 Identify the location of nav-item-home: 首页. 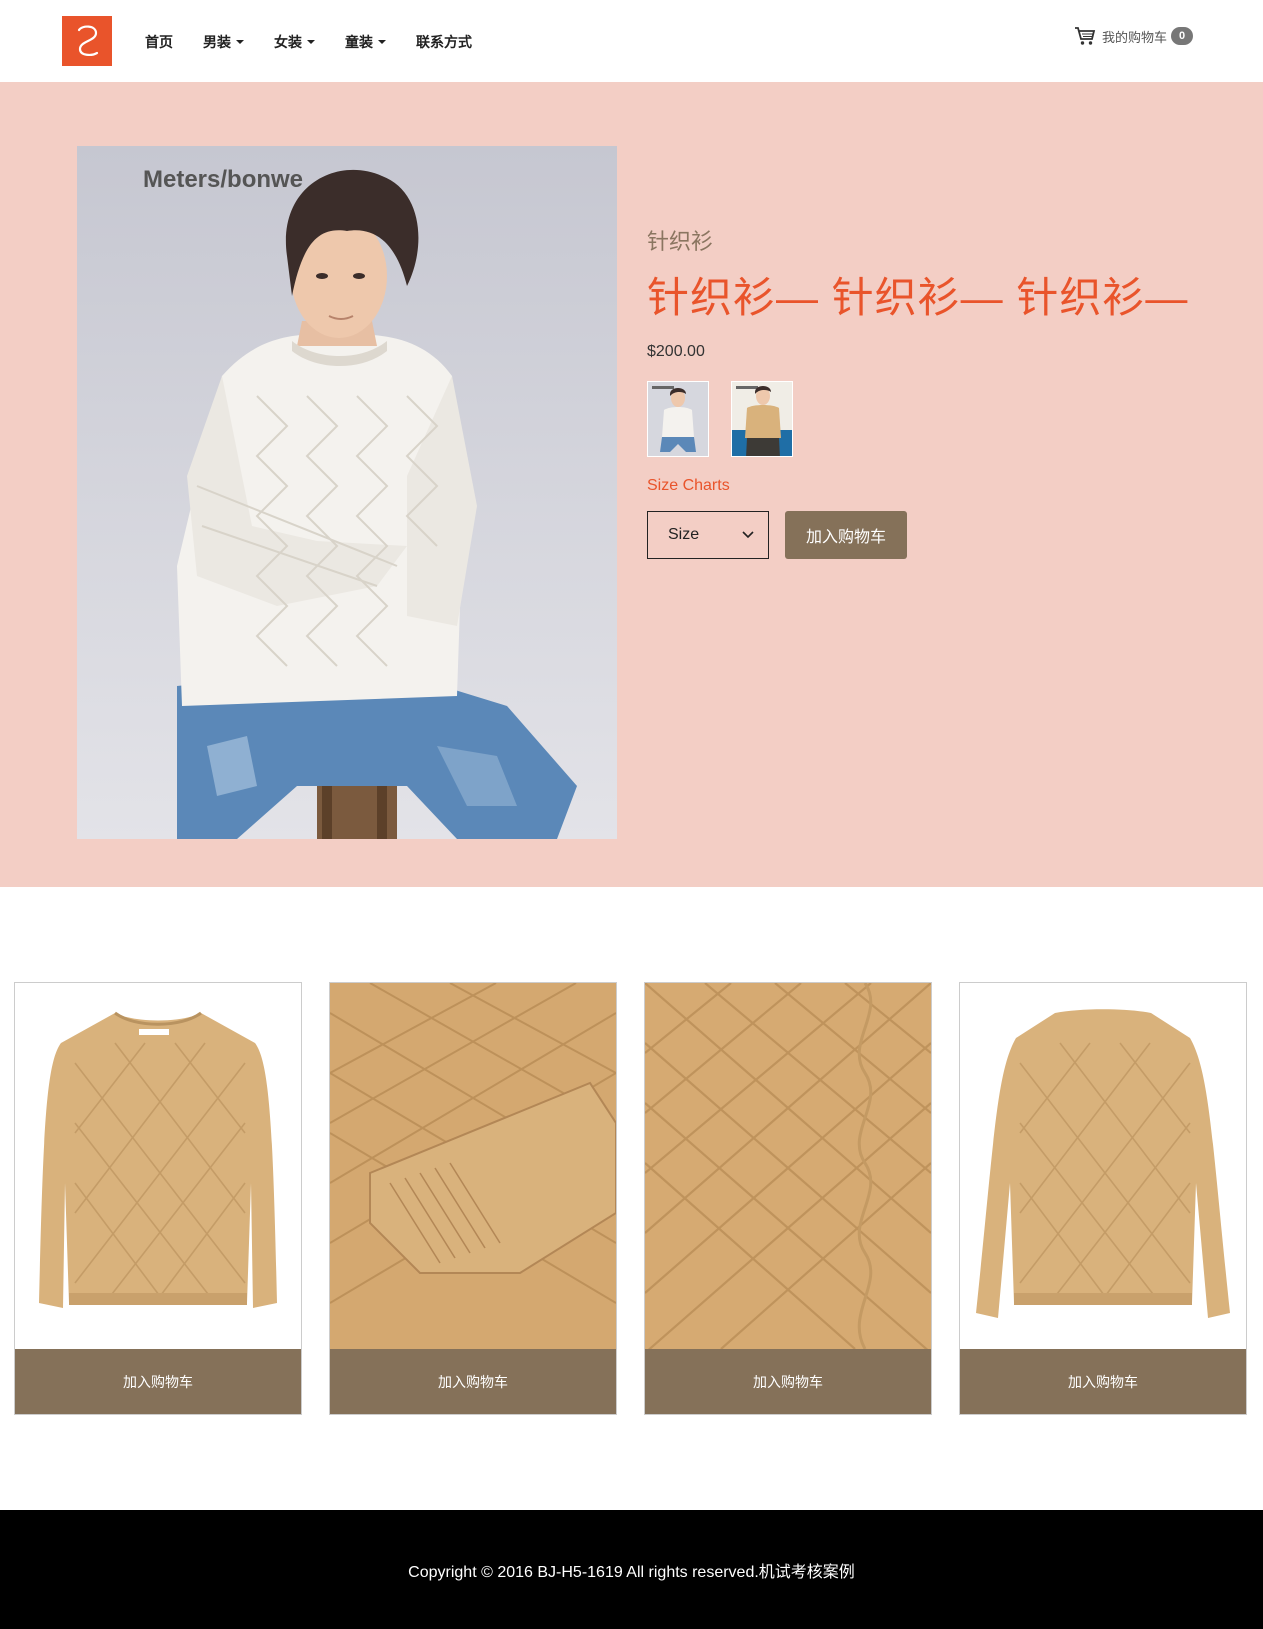
(159, 42).